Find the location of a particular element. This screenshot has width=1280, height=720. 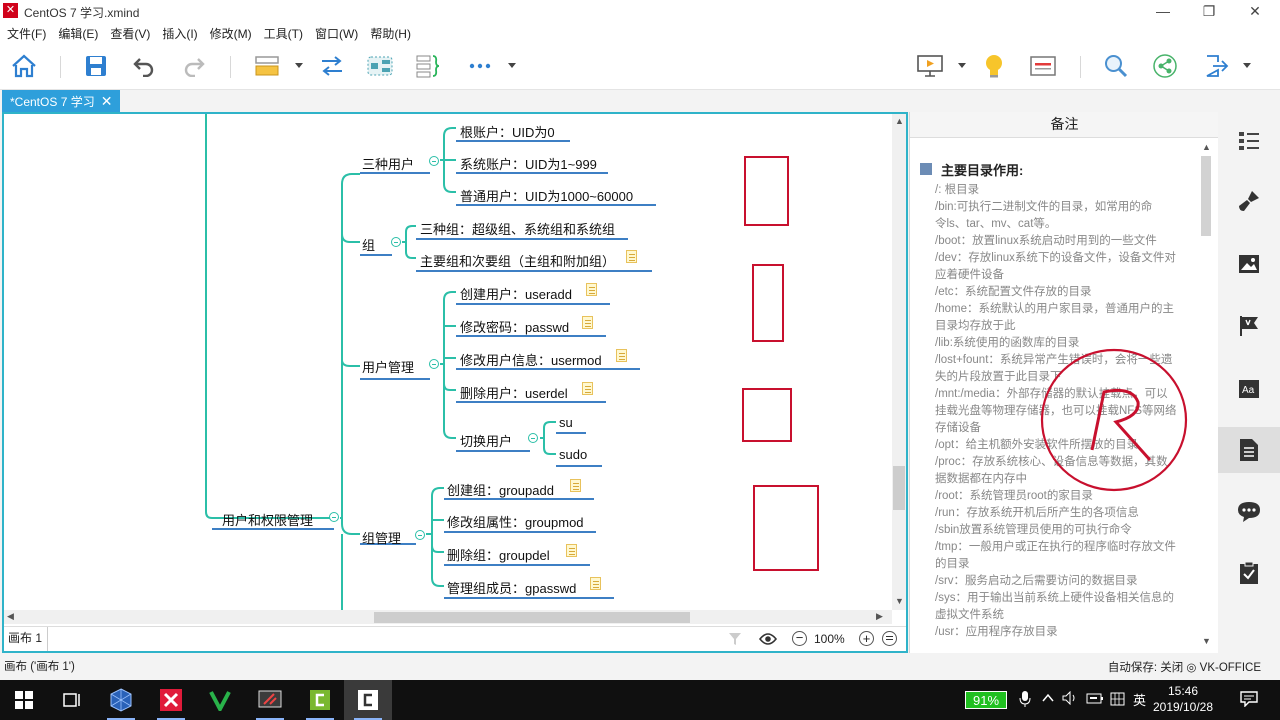

presentation-dropdown-icon is located at coordinates (962, 65).